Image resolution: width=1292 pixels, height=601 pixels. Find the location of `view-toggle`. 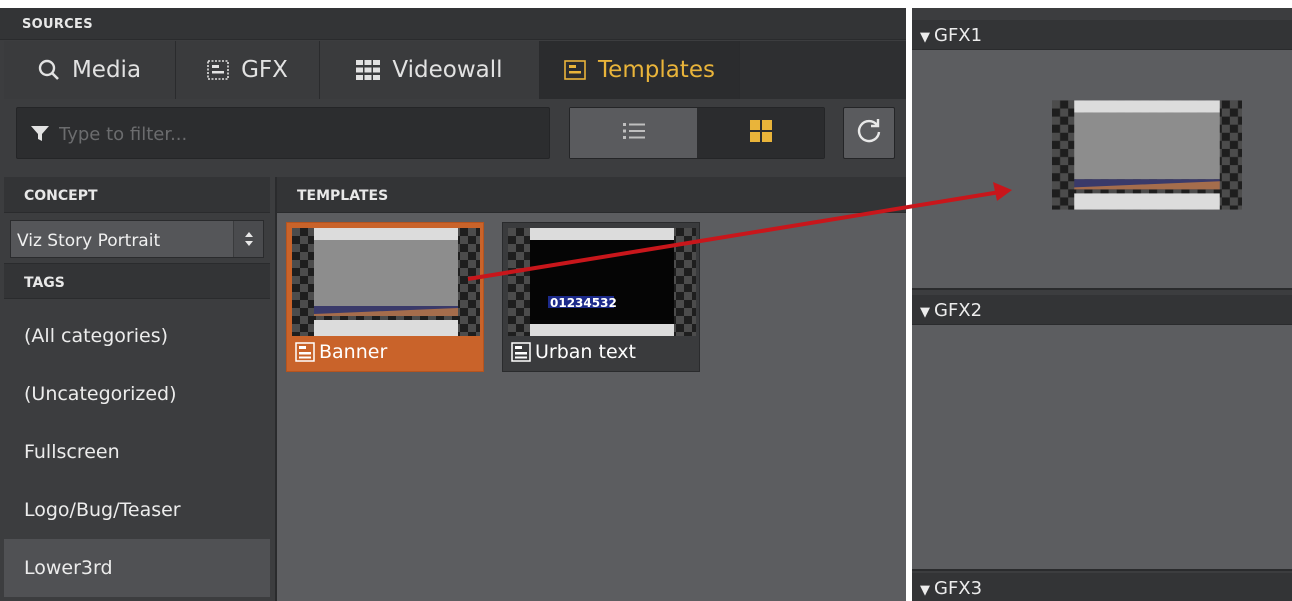

view-toggle is located at coordinates (697, 133).